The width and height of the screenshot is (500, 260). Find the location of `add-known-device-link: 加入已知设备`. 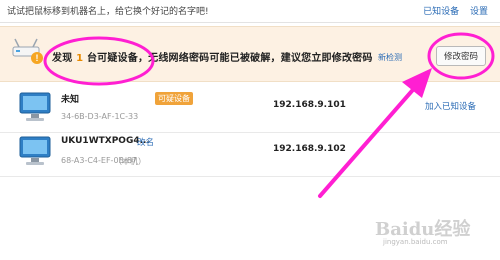

add-known-device-link: 加入已知设备 is located at coordinates (450, 106).